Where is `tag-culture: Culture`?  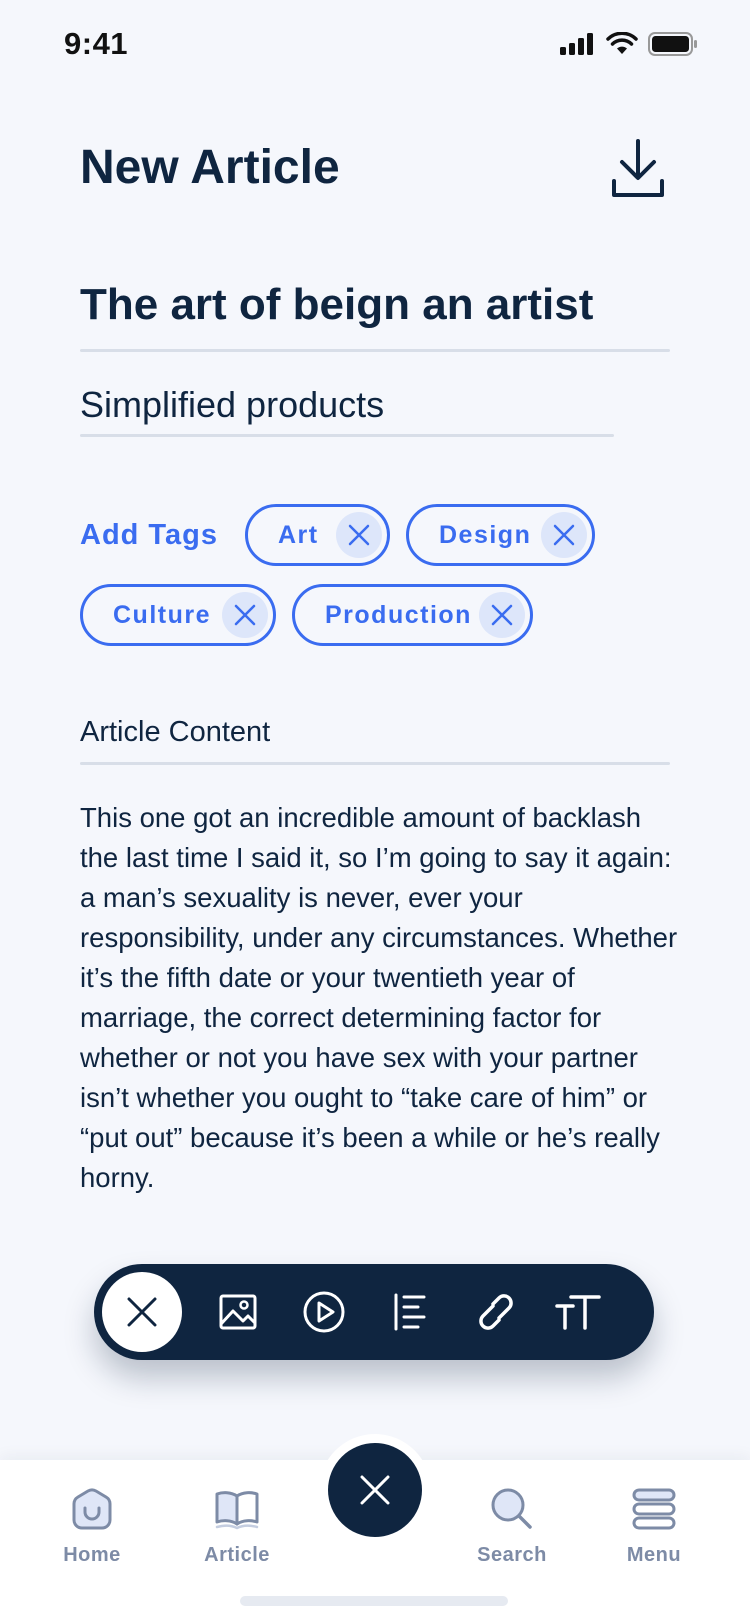
tag-culture: Culture is located at coordinates (178, 615).